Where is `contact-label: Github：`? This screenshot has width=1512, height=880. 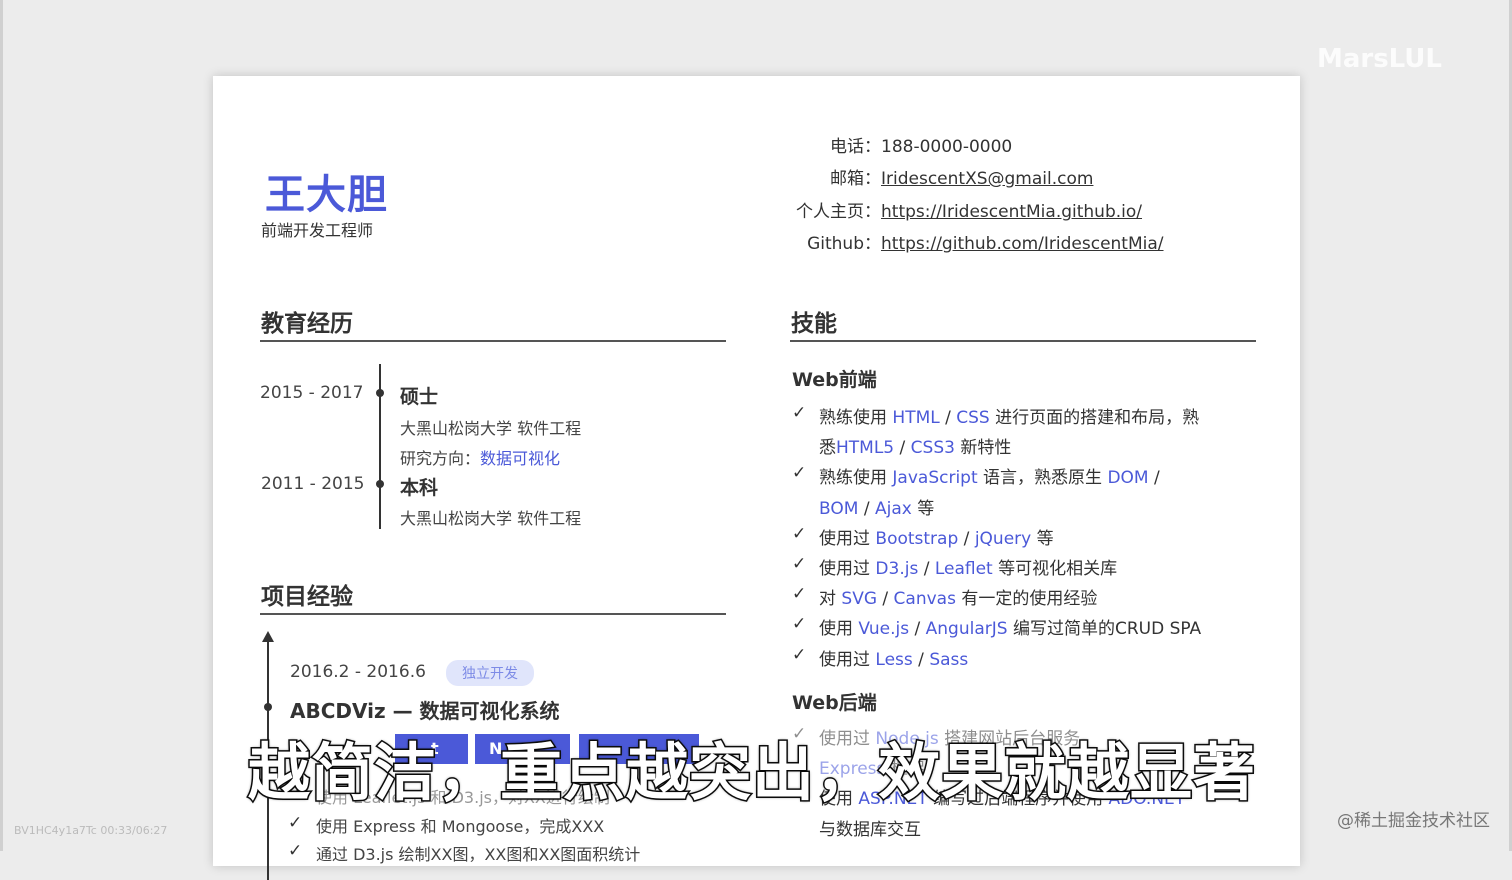
contact-label: Github： is located at coordinates (844, 244).